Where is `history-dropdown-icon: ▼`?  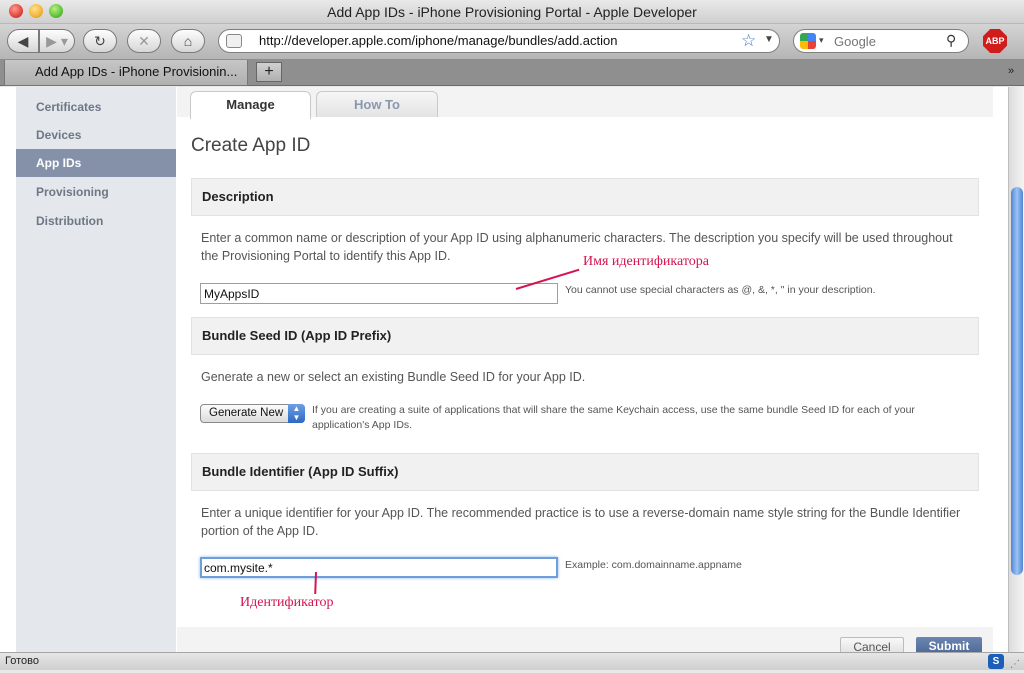 history-dropdown-icon: ▼ is located at coordinates (769, 39).